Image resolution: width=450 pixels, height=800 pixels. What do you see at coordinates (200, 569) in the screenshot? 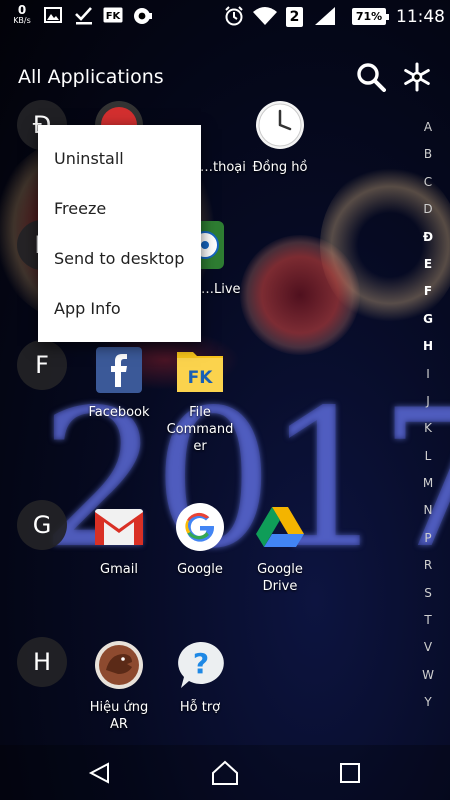
I see `app-label: Google` at bounding box center [200, 569].